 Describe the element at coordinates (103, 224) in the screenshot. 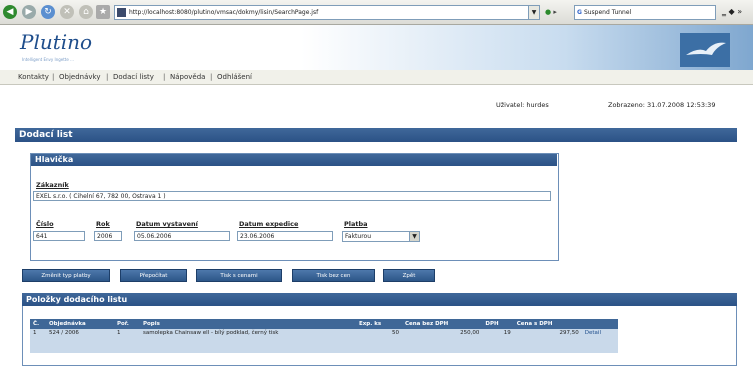

I see `year-label: Rok` at that location.